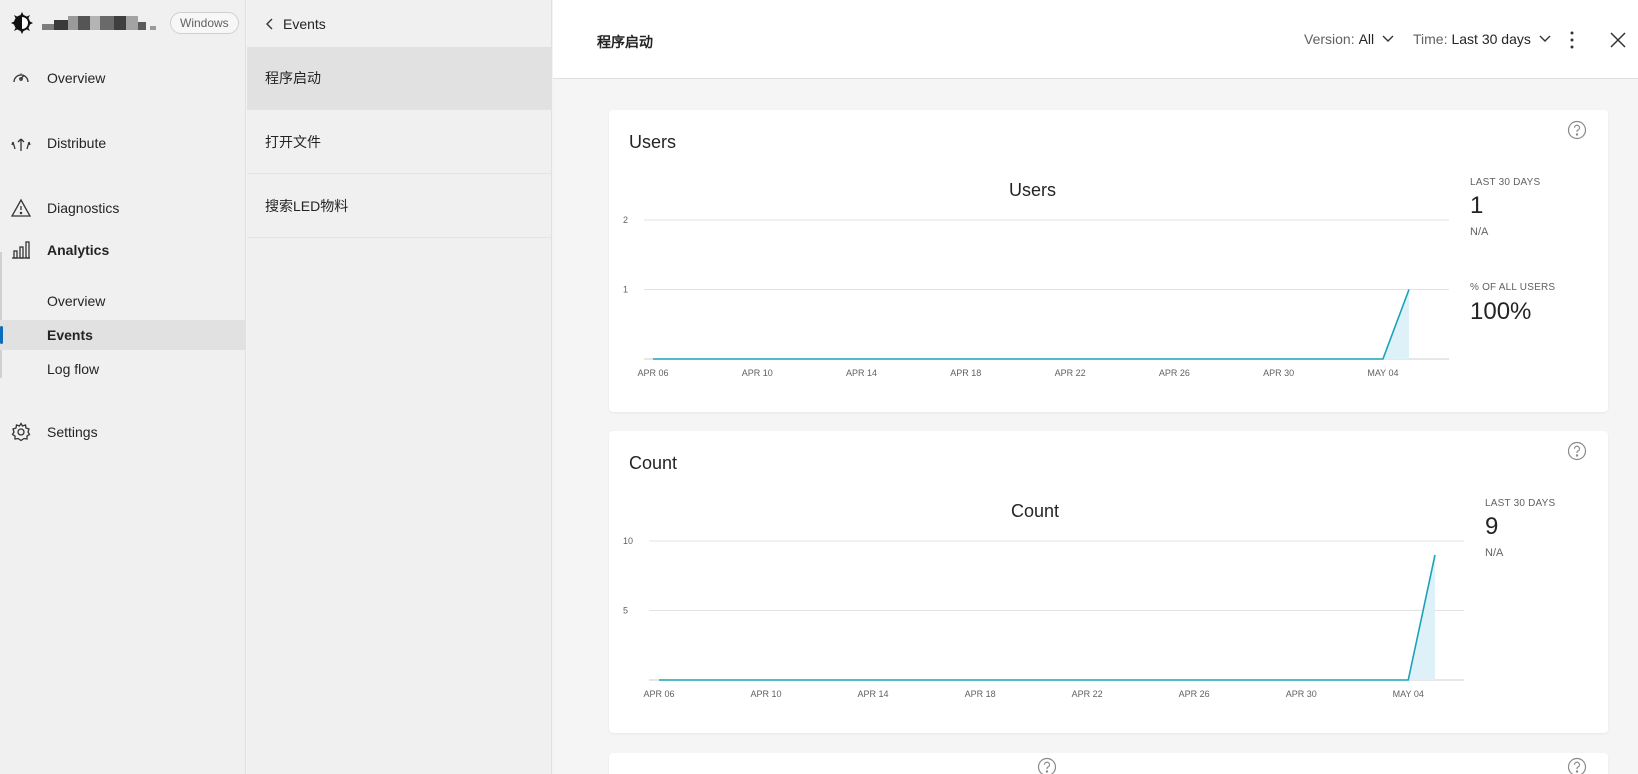  I want to click on users-pct-value: 100%, so click(1501, 311).